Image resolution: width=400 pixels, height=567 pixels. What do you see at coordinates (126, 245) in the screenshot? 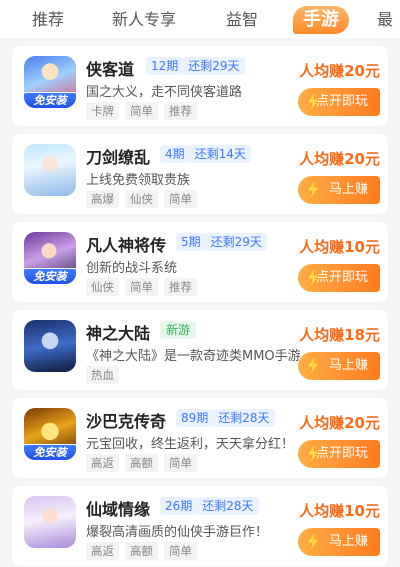
I see `game-name: 凡人神将传` at bounding box center [126, 245].